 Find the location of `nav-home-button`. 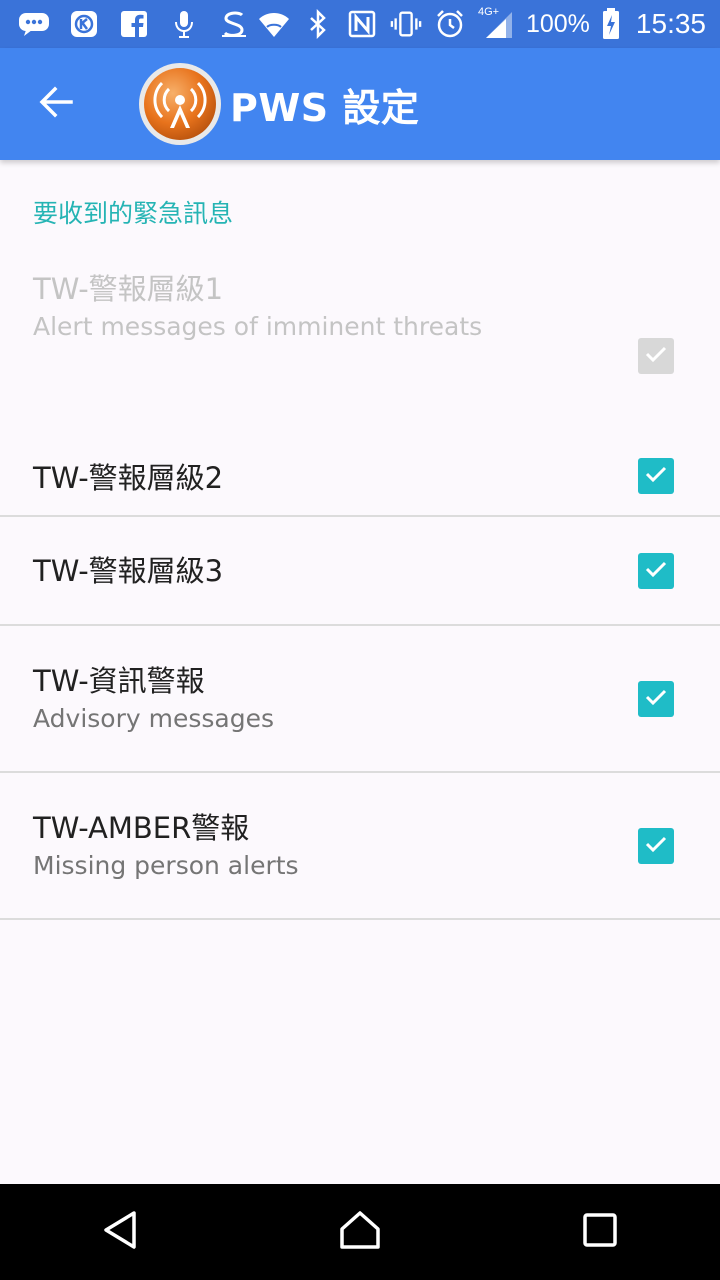

nav-home-button is located at coordinates (360, 1232).